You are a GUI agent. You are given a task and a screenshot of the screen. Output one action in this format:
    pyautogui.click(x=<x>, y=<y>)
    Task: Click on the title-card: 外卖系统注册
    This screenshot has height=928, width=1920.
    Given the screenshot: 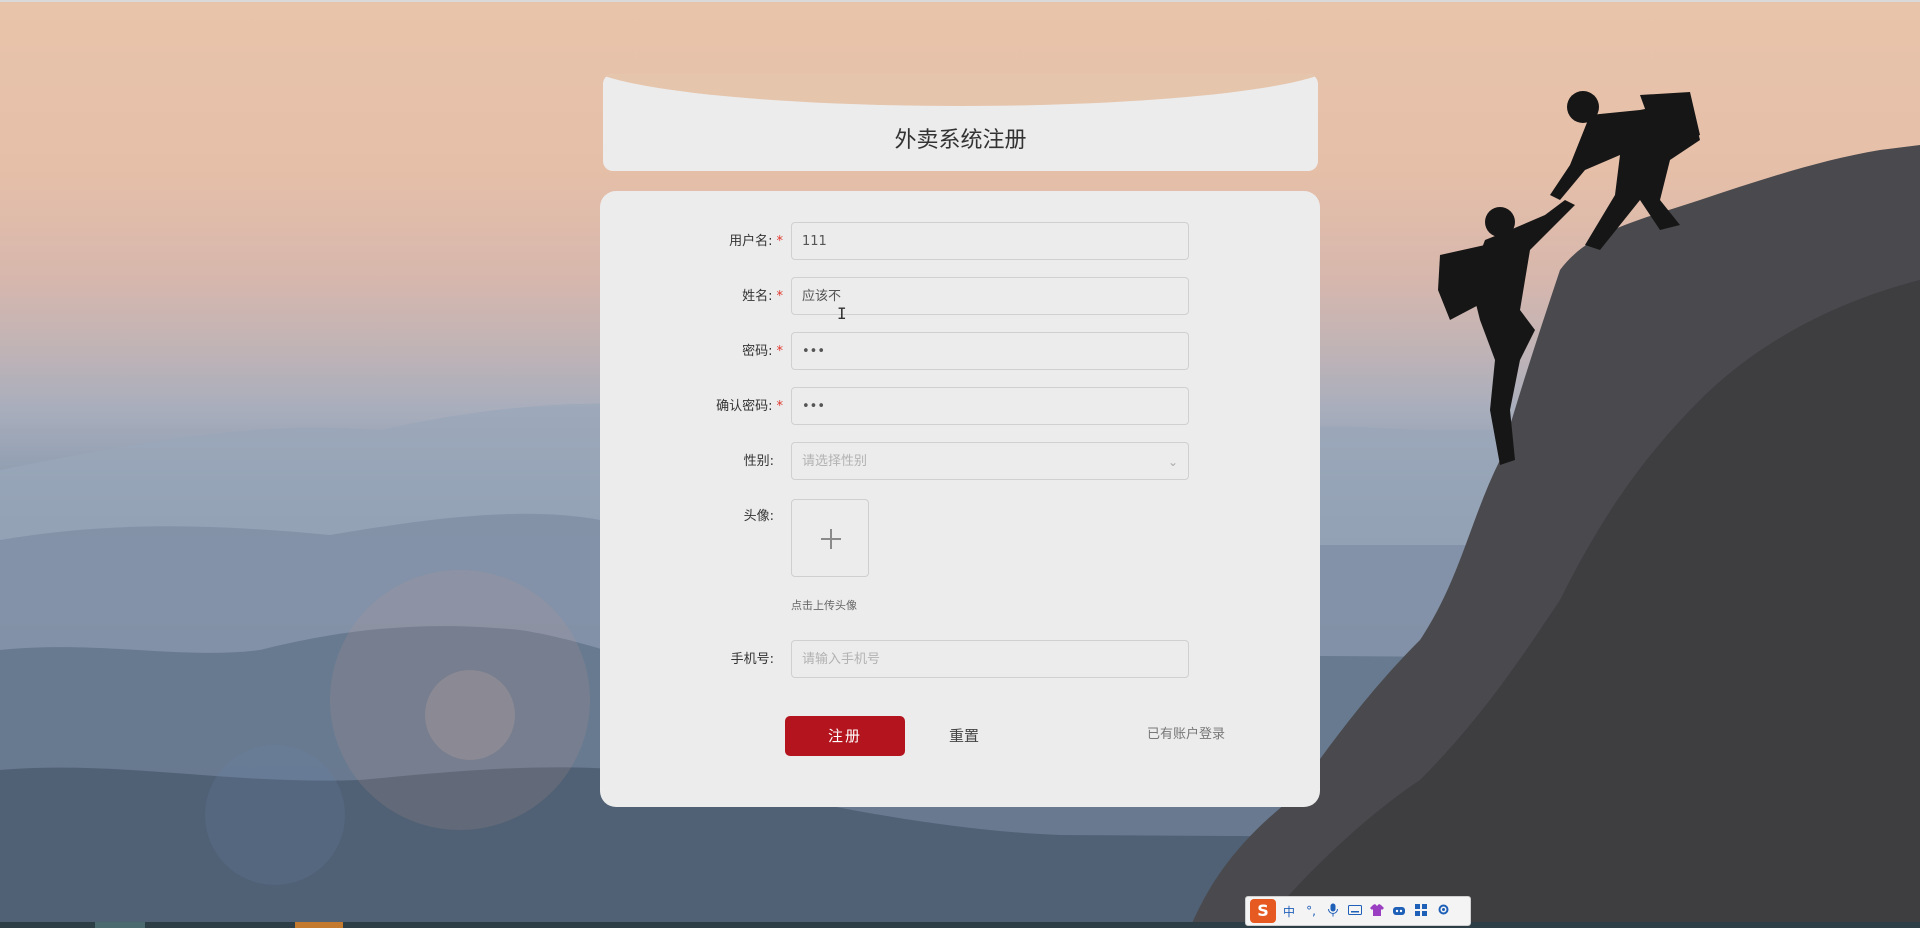 What is the action you would take?
    pyautogui.click(x=960, y=122)
    